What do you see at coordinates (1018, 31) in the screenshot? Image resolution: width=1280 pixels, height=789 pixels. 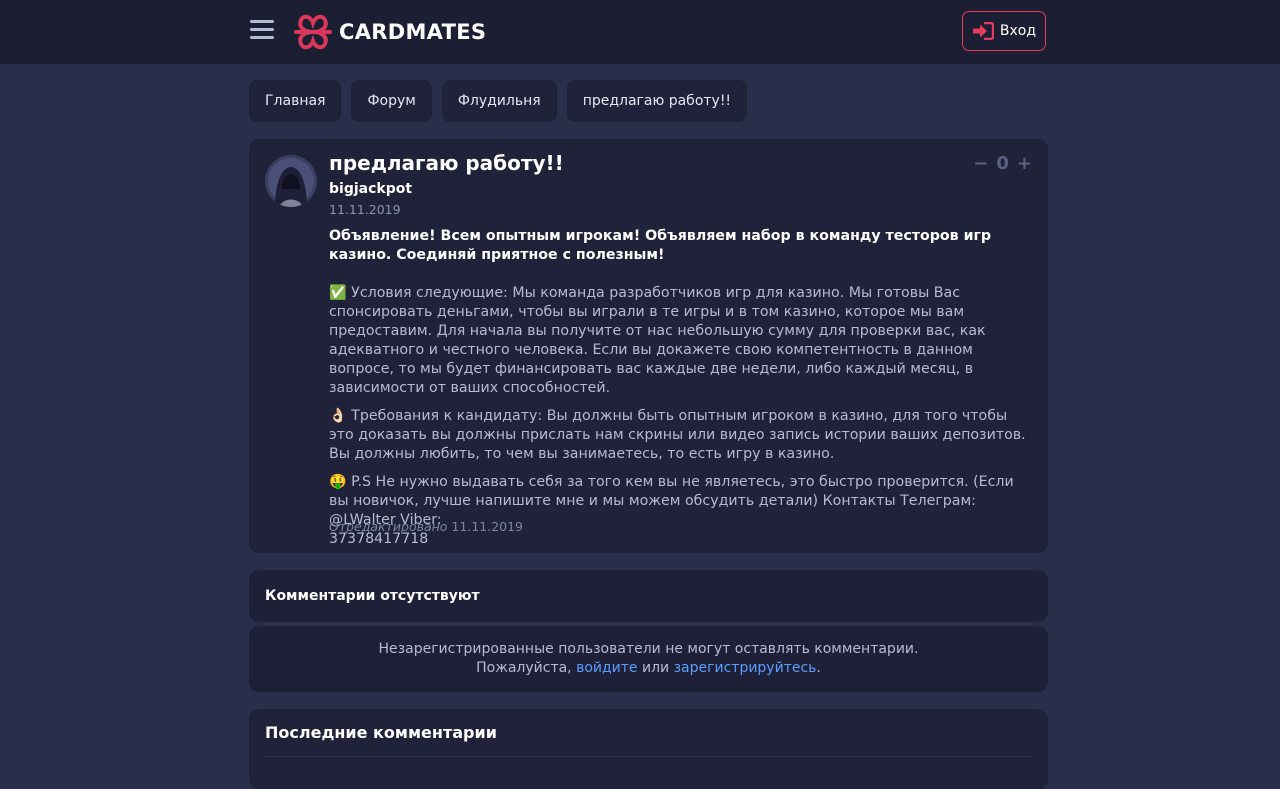 I see `login-label: Вход` at bounding box center [1018, 31].